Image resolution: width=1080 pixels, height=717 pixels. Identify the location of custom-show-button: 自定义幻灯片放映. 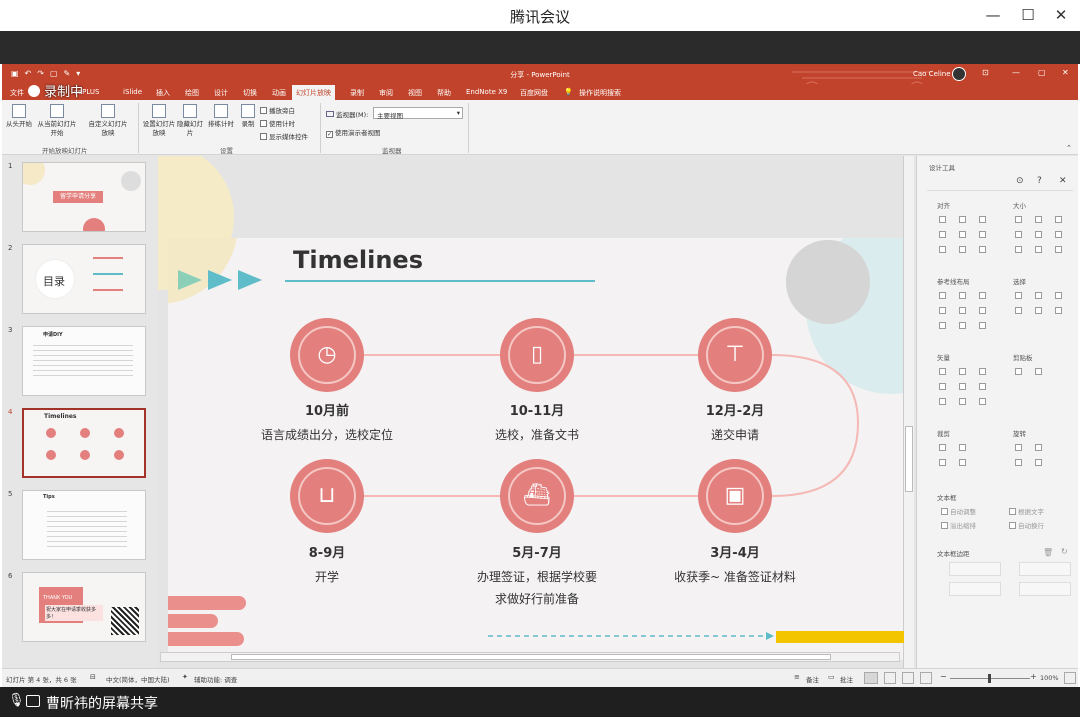
(108, 121).